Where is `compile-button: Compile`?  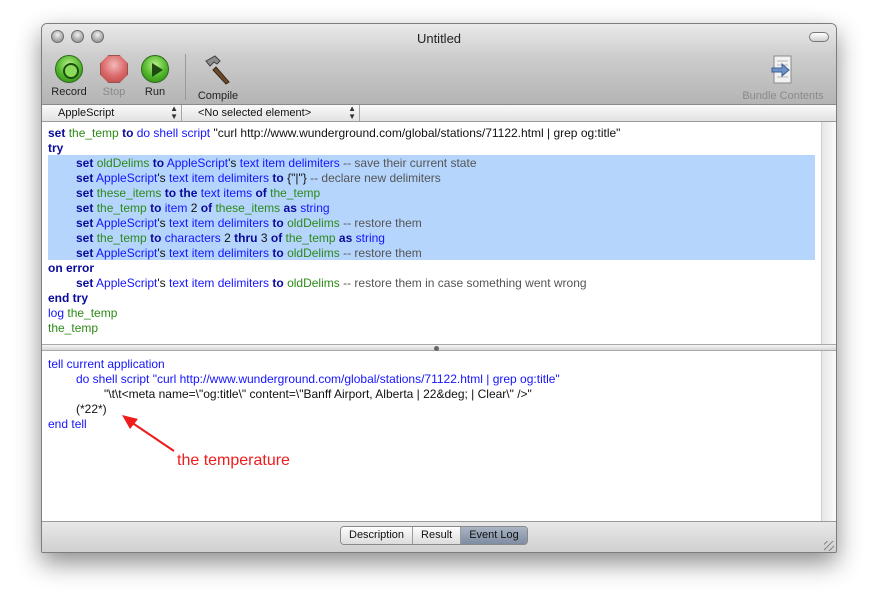 compile-button: Compile is located at coordinates (218, 78).